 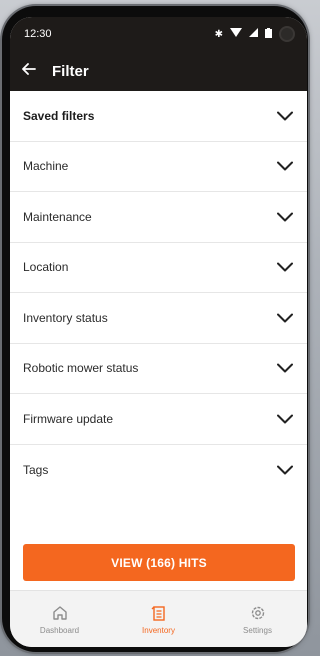 What do you see at coordinates (59, 612) in the screenshot?
I see `home-icon` at bounding box center [59, 612].